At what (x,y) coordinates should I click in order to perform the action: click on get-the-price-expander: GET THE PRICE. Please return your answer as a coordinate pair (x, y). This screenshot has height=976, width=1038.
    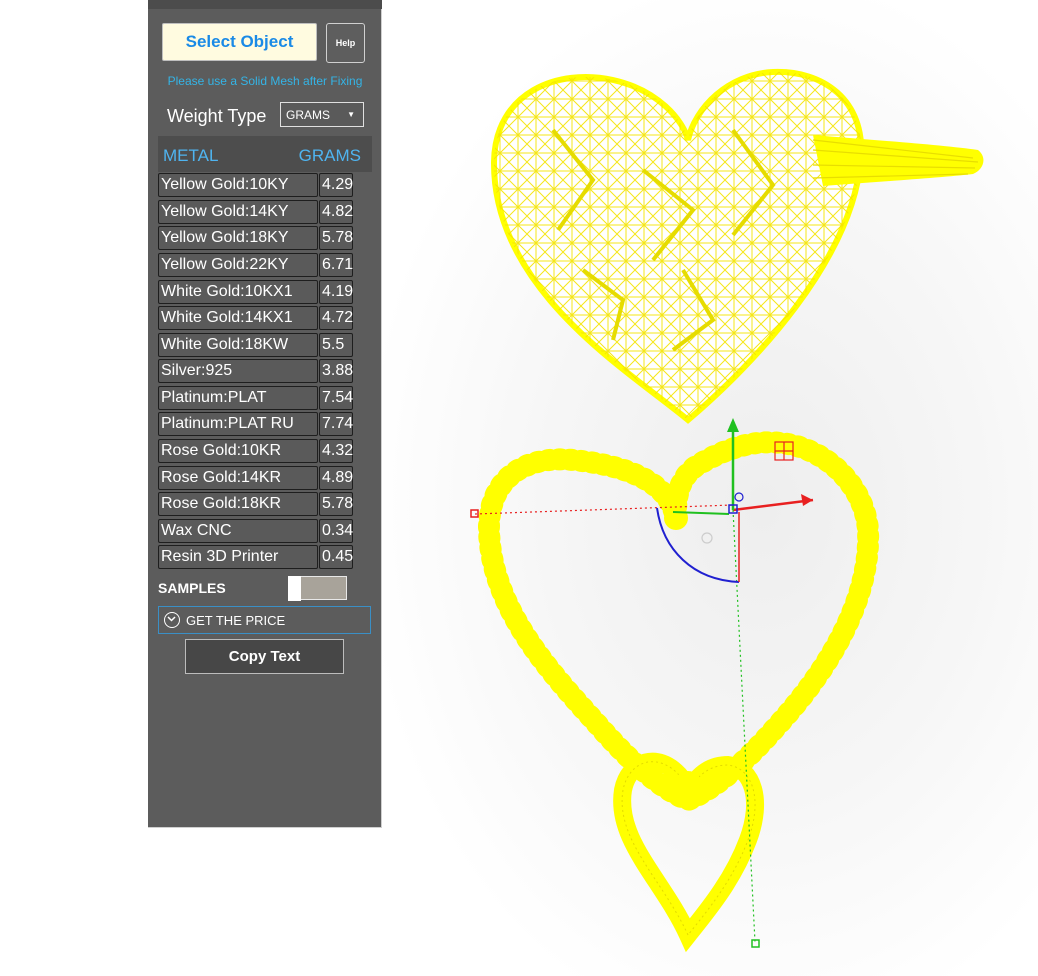
    Looking at the image, I should click on (264, 620).